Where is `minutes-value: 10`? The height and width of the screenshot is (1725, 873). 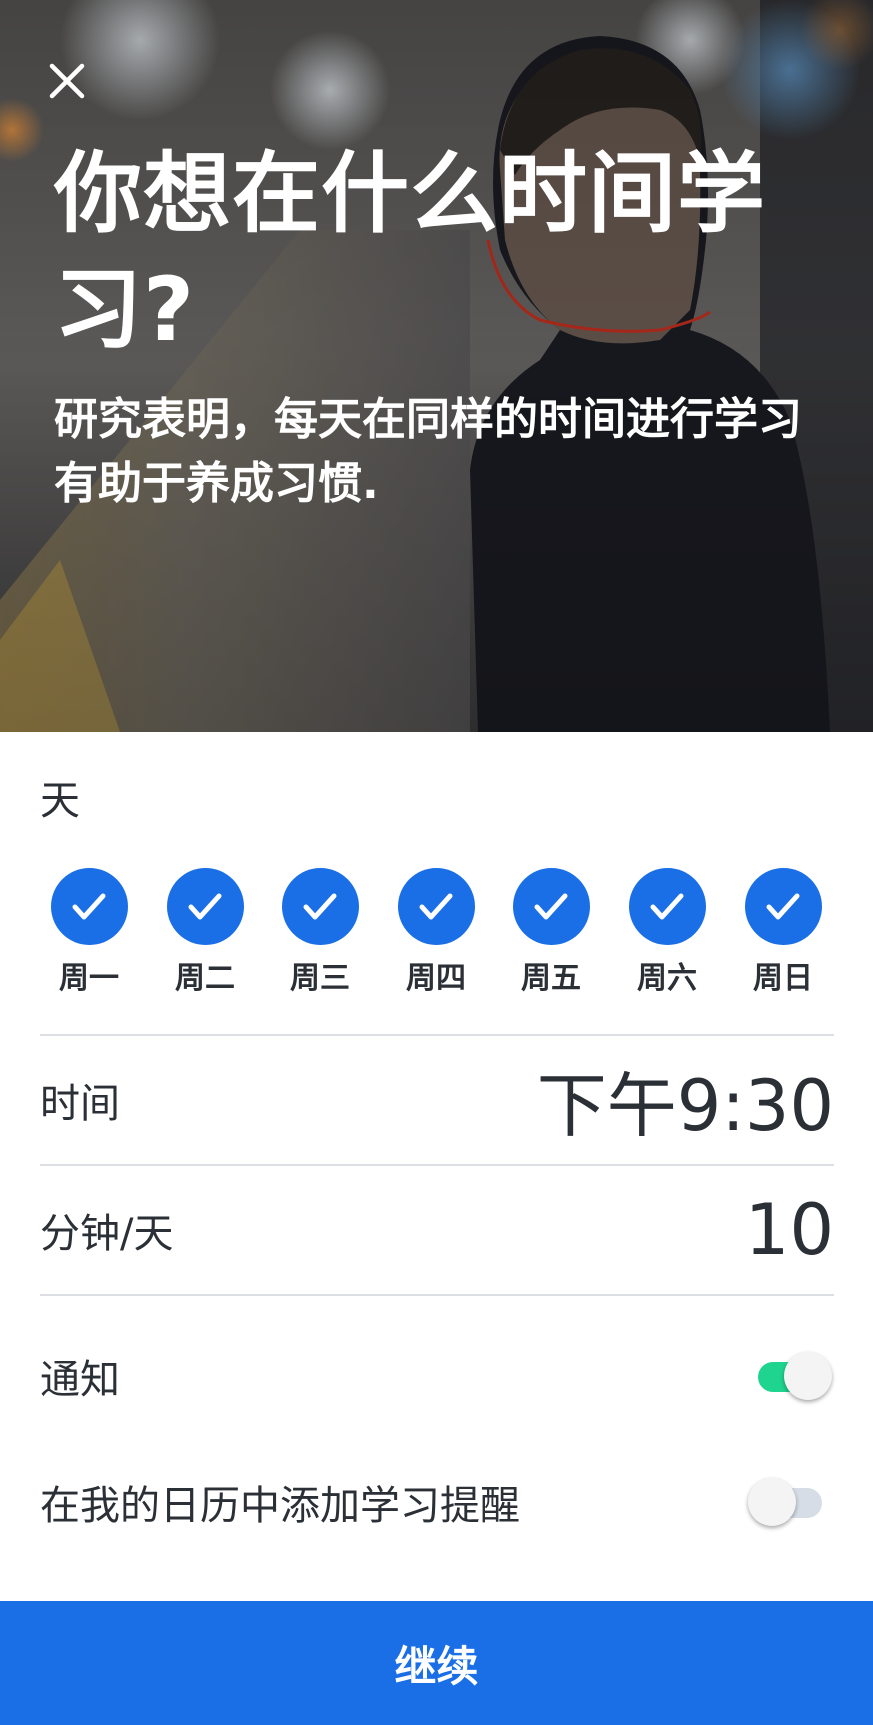 minutes-value: 10 is located at coordinates (789, 1230).